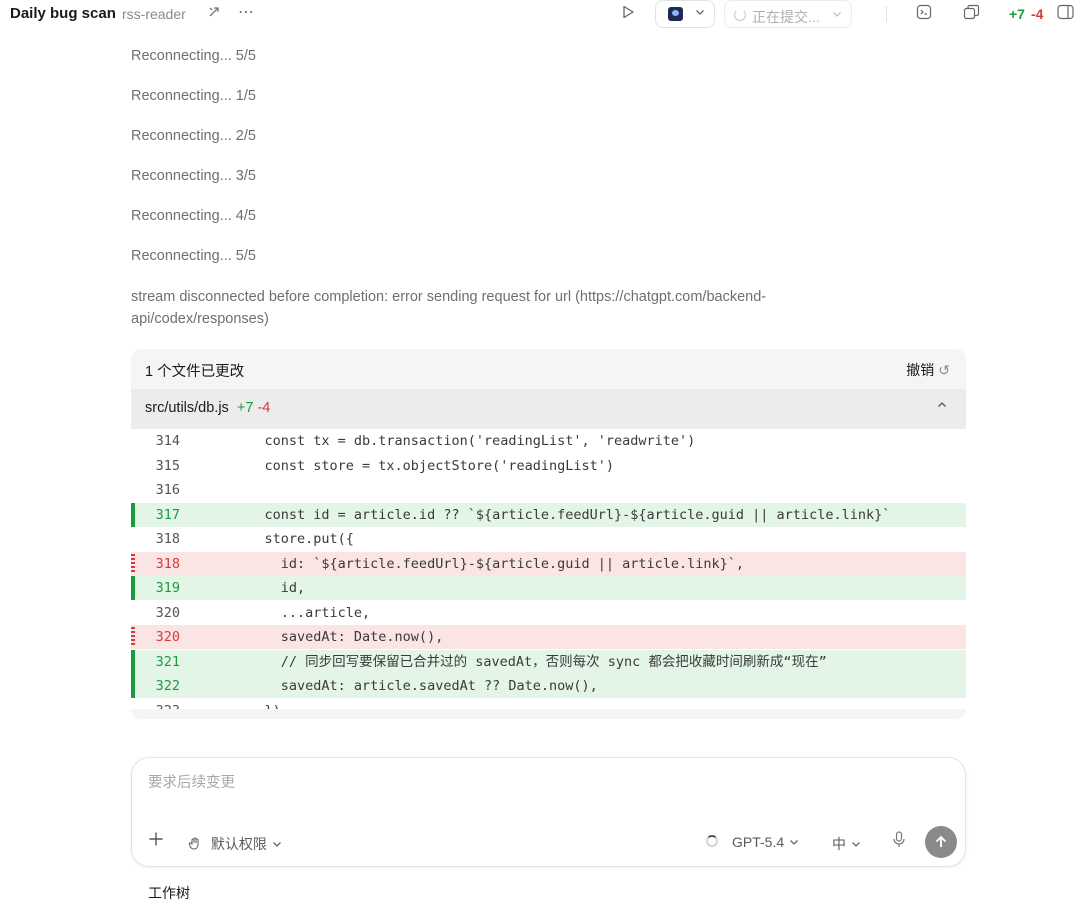 The image size is (1080, 906). What do you see at coordinates (193, 216) in the screenshot?
I see `log-message: Reconnecting... 4/5` at bounding box center [193, 216].